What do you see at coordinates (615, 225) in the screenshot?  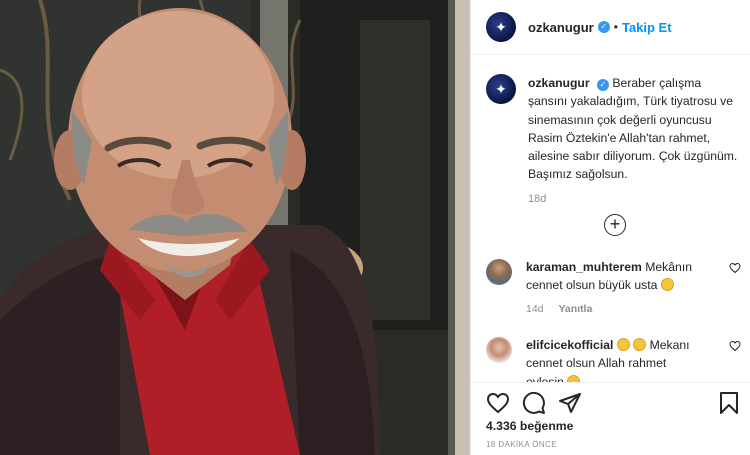 I see `load-more-comments-button: +` at bounding box center [615, 225].